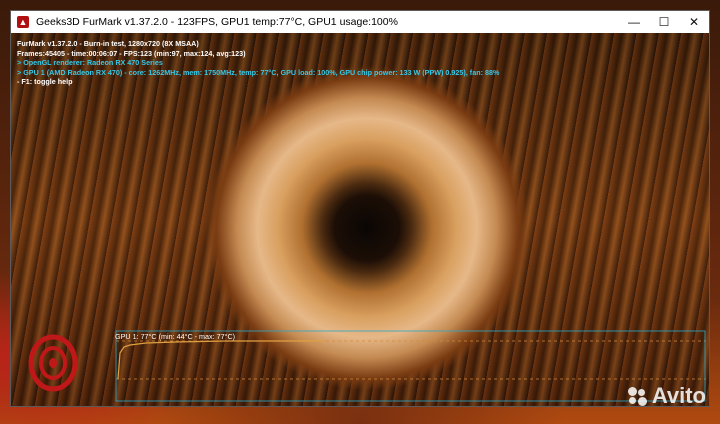 The image size is (720, 424). Describe the element at coordinates (90, 63) in the screenshot. I see `overlay-line-renderer: > OpenGL renderer: Radeon RX 470 Series` at that location.